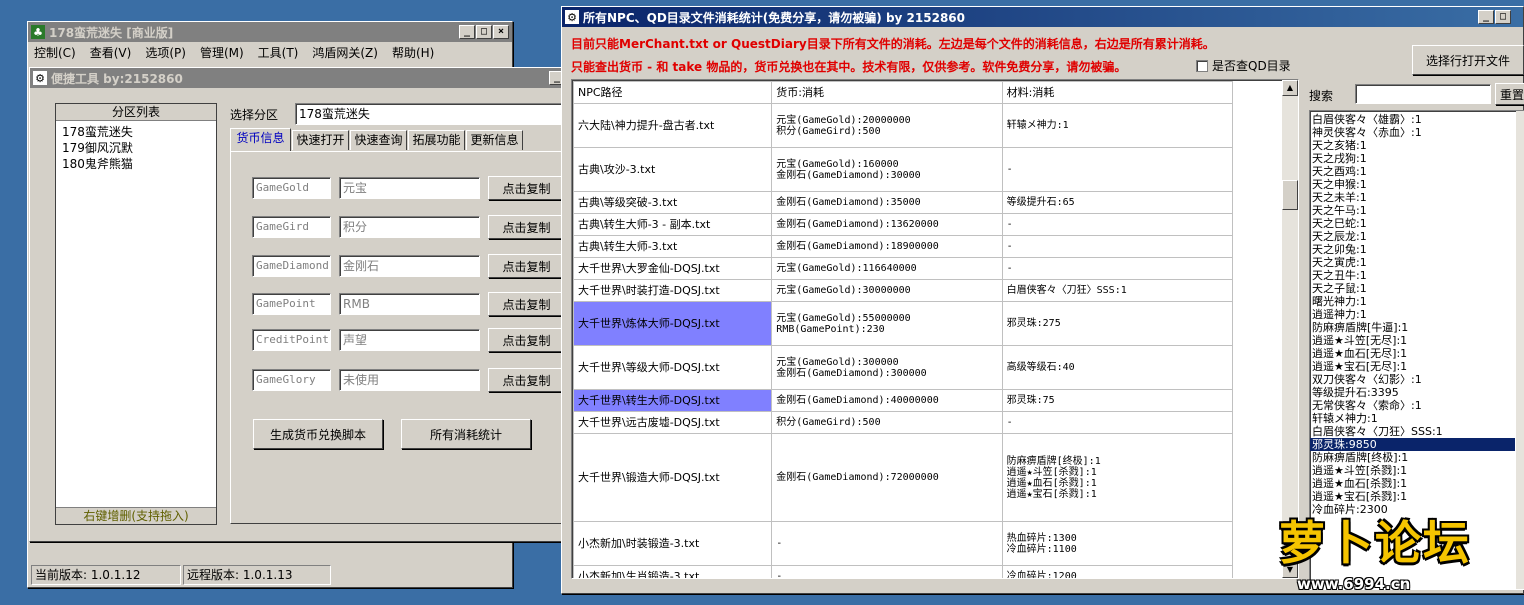  I want to click on totals-item: 天之巳蛇:1, so click(1412, 223).